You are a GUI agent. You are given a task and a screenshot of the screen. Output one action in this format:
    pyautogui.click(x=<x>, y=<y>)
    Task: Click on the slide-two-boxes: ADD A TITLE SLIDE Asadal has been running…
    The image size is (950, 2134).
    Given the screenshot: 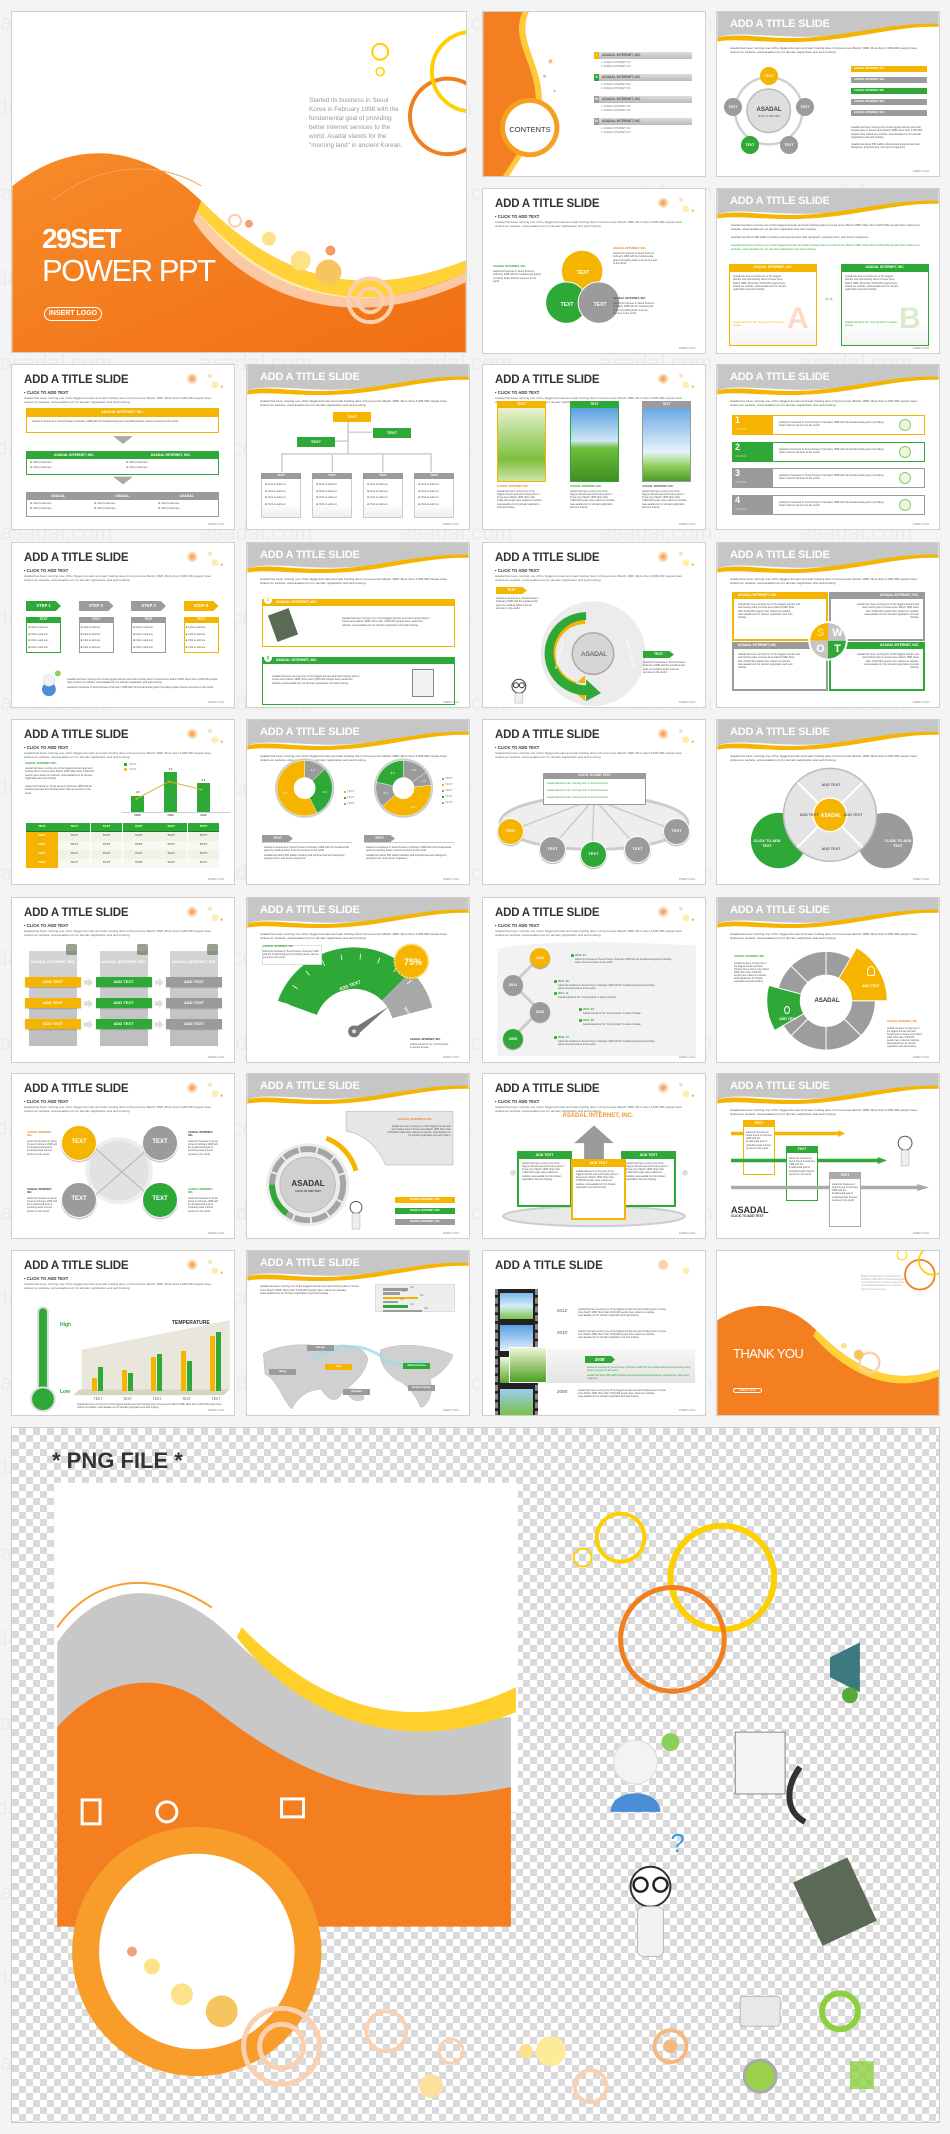 What is the action you would take?
    pyautogui.click(x=358, y=625)
    